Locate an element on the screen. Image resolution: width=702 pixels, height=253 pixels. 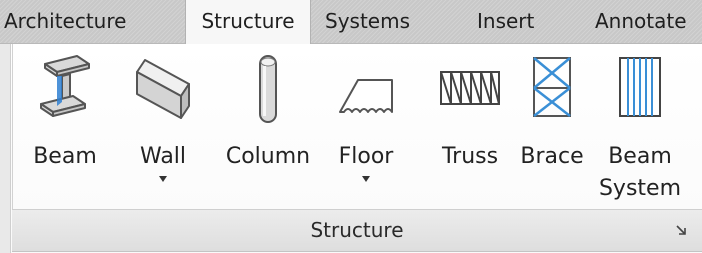
brace-label: Brace is located at coordinates (552, 156).